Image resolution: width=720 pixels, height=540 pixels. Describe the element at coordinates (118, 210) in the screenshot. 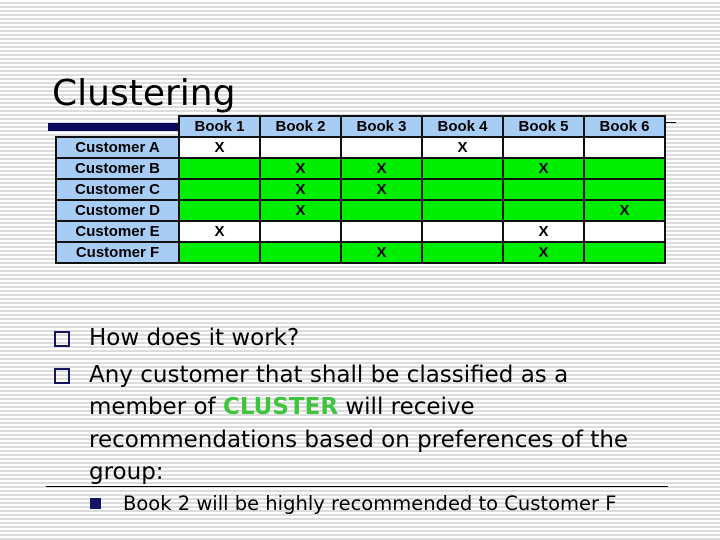

I see `row-header: Customer D` at that location.